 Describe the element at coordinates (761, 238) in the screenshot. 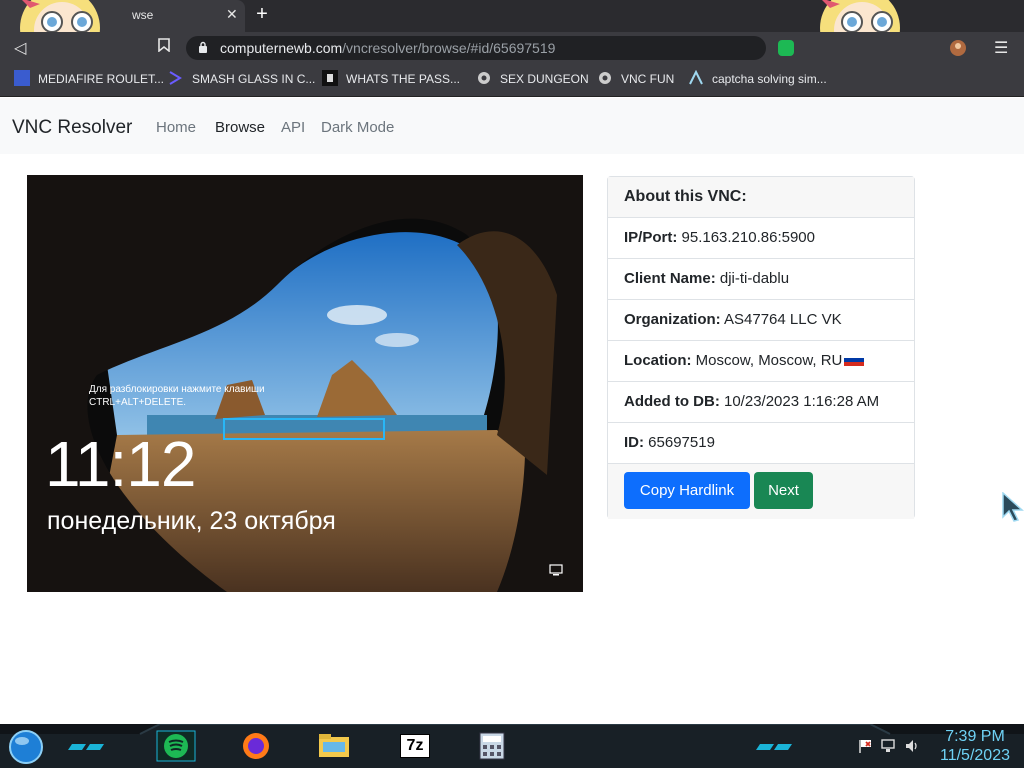

I see `info-row-ip-port: IP/Port: 95.163.210.86:5900` at that location.